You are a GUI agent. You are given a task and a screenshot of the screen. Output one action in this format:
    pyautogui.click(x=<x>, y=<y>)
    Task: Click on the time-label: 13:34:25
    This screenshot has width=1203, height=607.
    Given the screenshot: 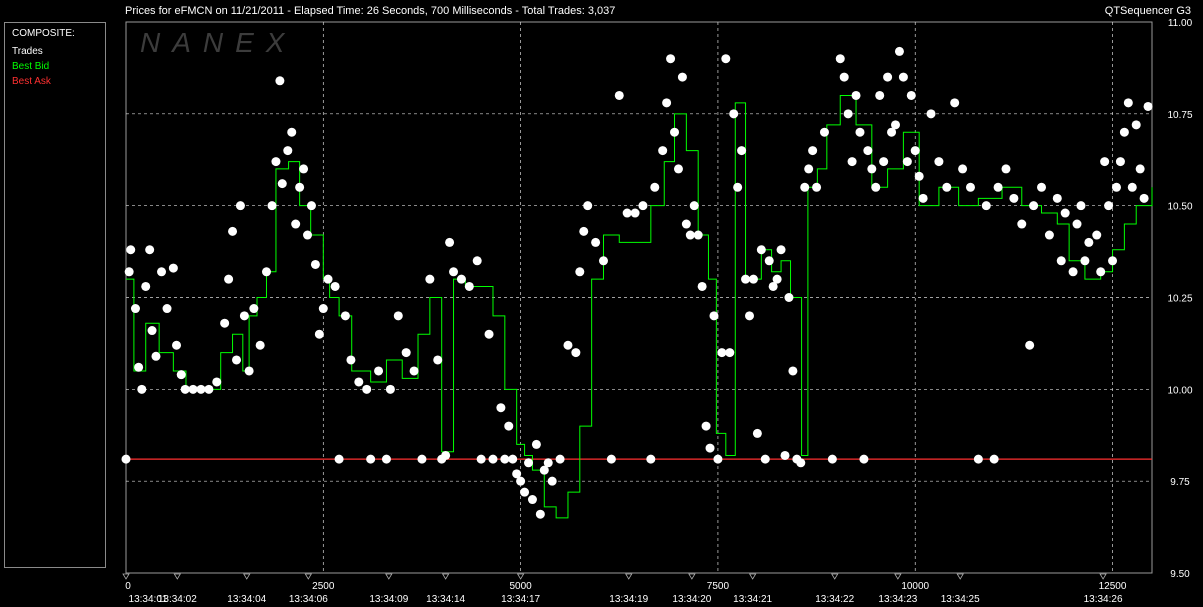 What is the action you would take?
    pyautogui.click(x=960, y=599)
    